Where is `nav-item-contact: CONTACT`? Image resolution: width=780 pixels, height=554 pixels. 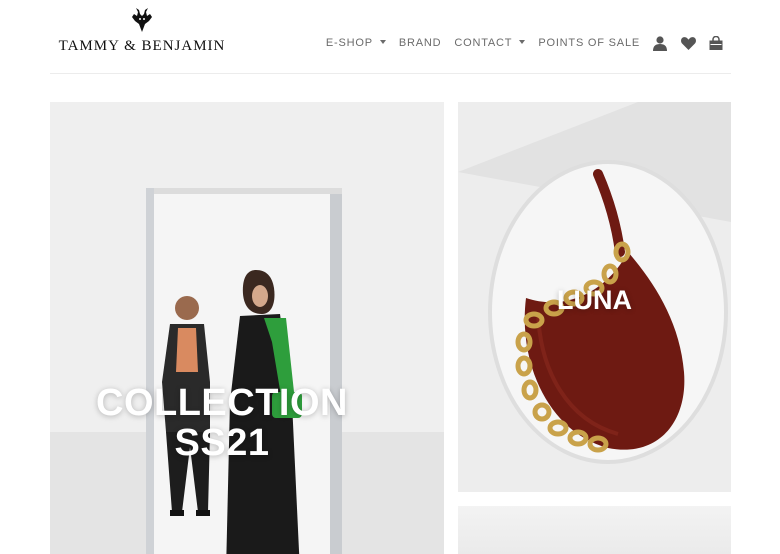 nav-item-contact: CONTACT is located at coordinates (490, 43).